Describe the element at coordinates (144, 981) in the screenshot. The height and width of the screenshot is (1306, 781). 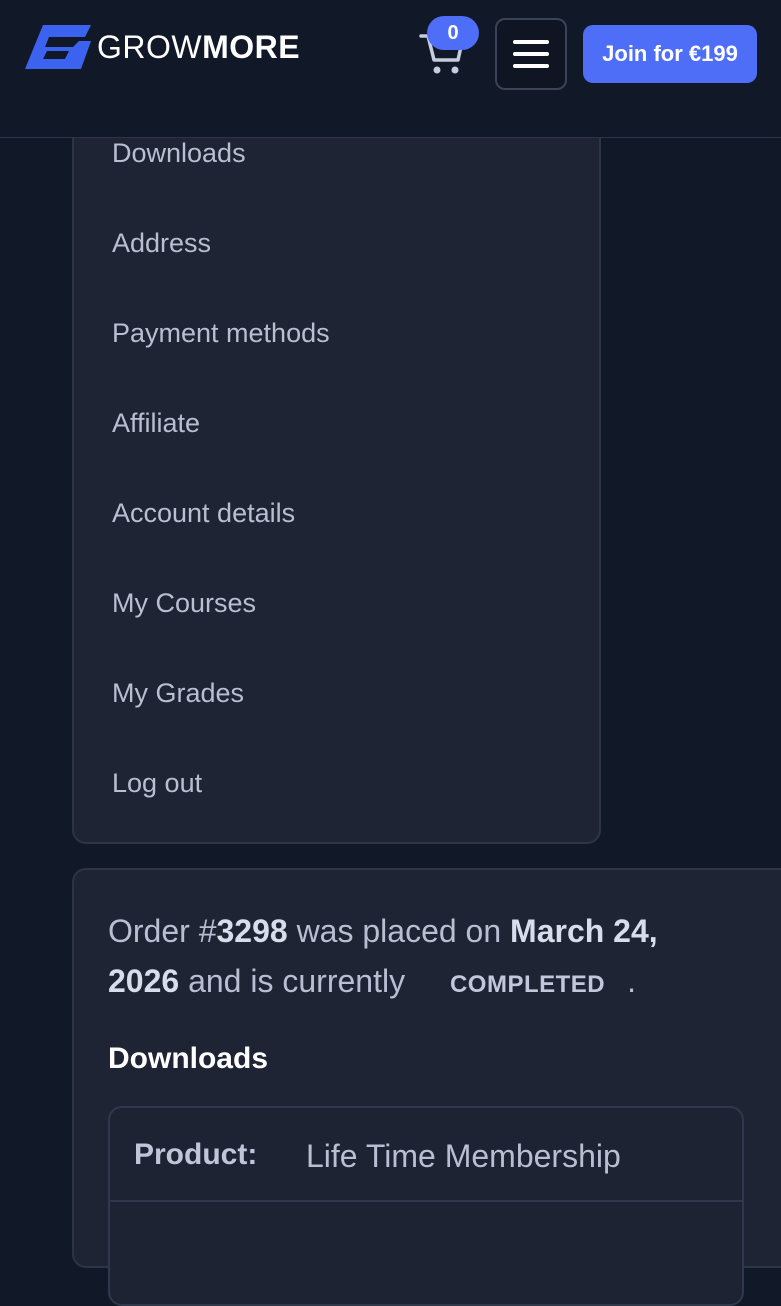
I see `order-date-part2: 2026` at that location.